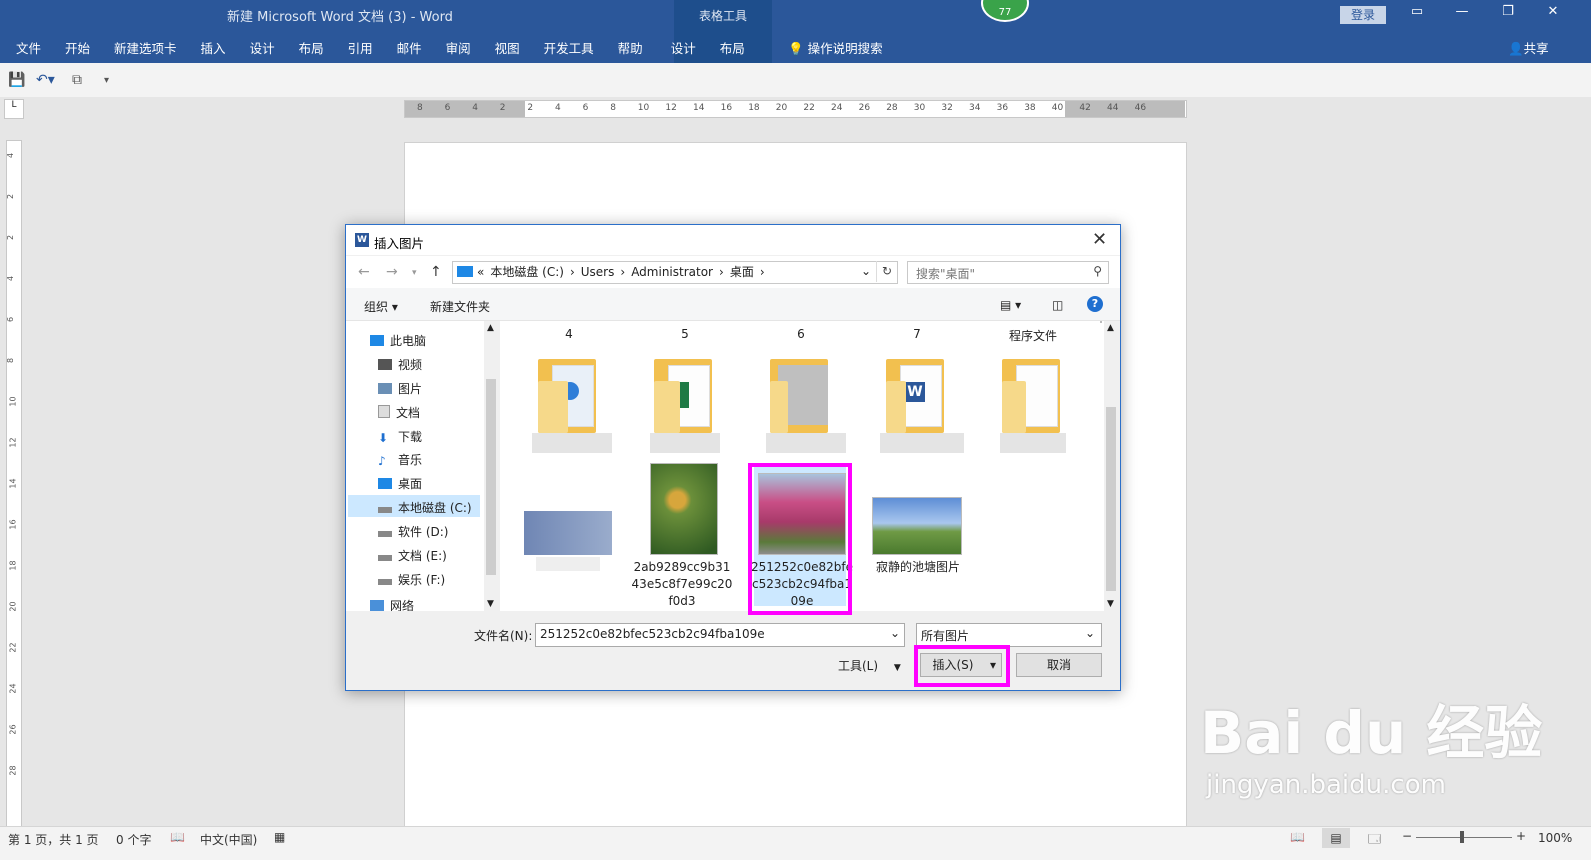  Describe the element at coordinates (1059, 665) in the screenshot. I see `cancel-button: 取消` at that location.